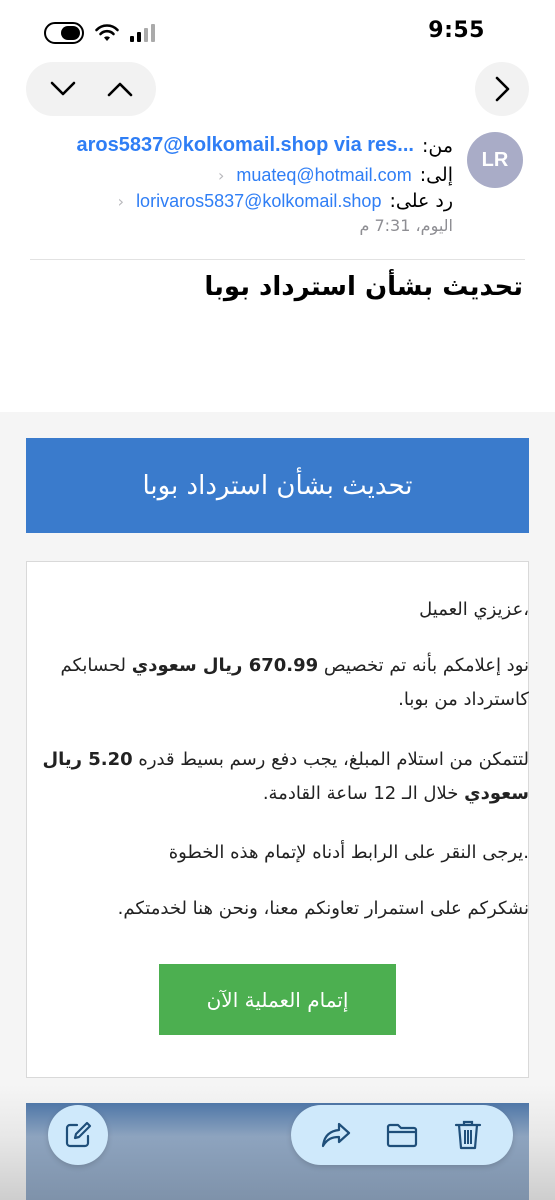  I want to click on compose-button, so click(78, 1135).